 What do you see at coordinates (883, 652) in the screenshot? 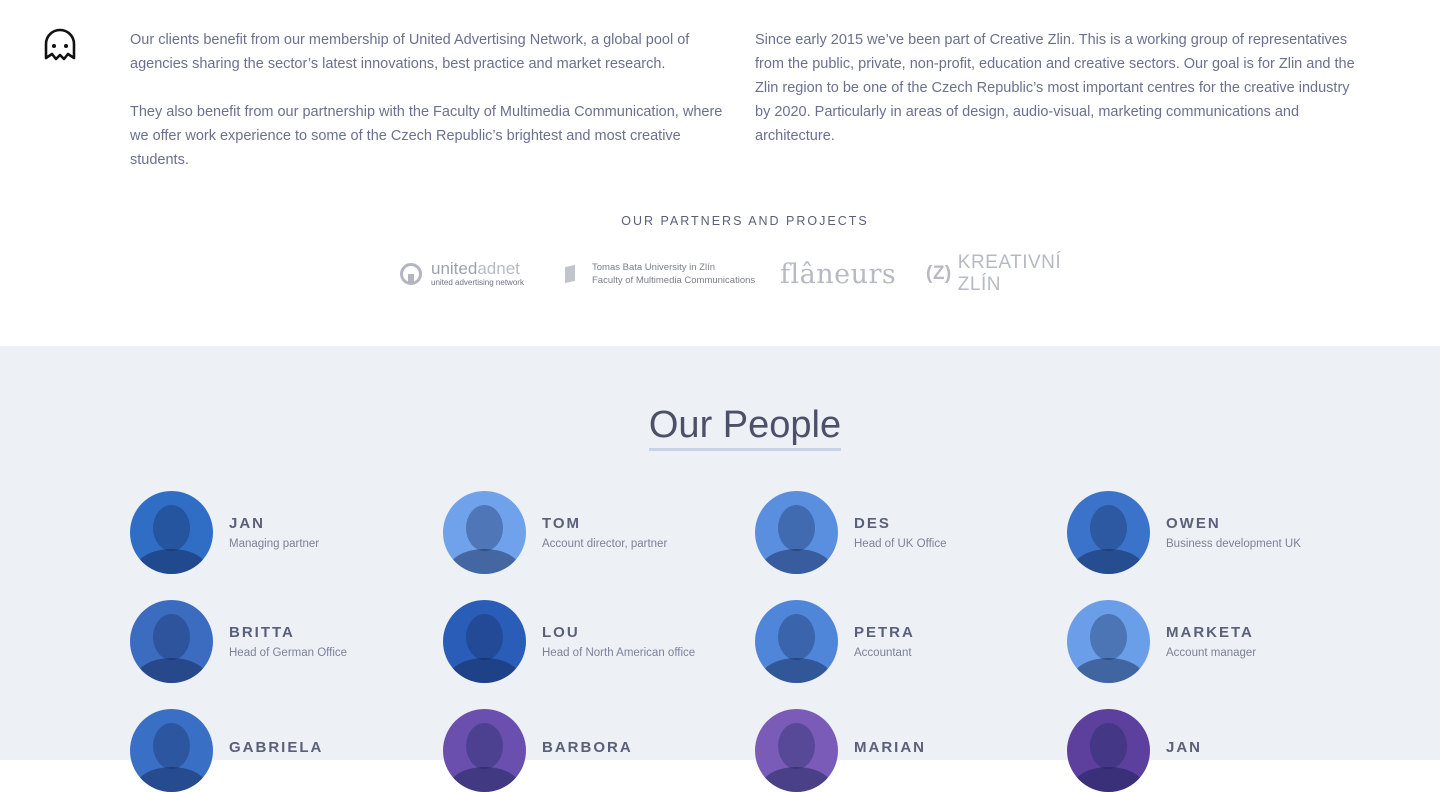
I see `person-role: Accountant` at bounding box center [883, 652].